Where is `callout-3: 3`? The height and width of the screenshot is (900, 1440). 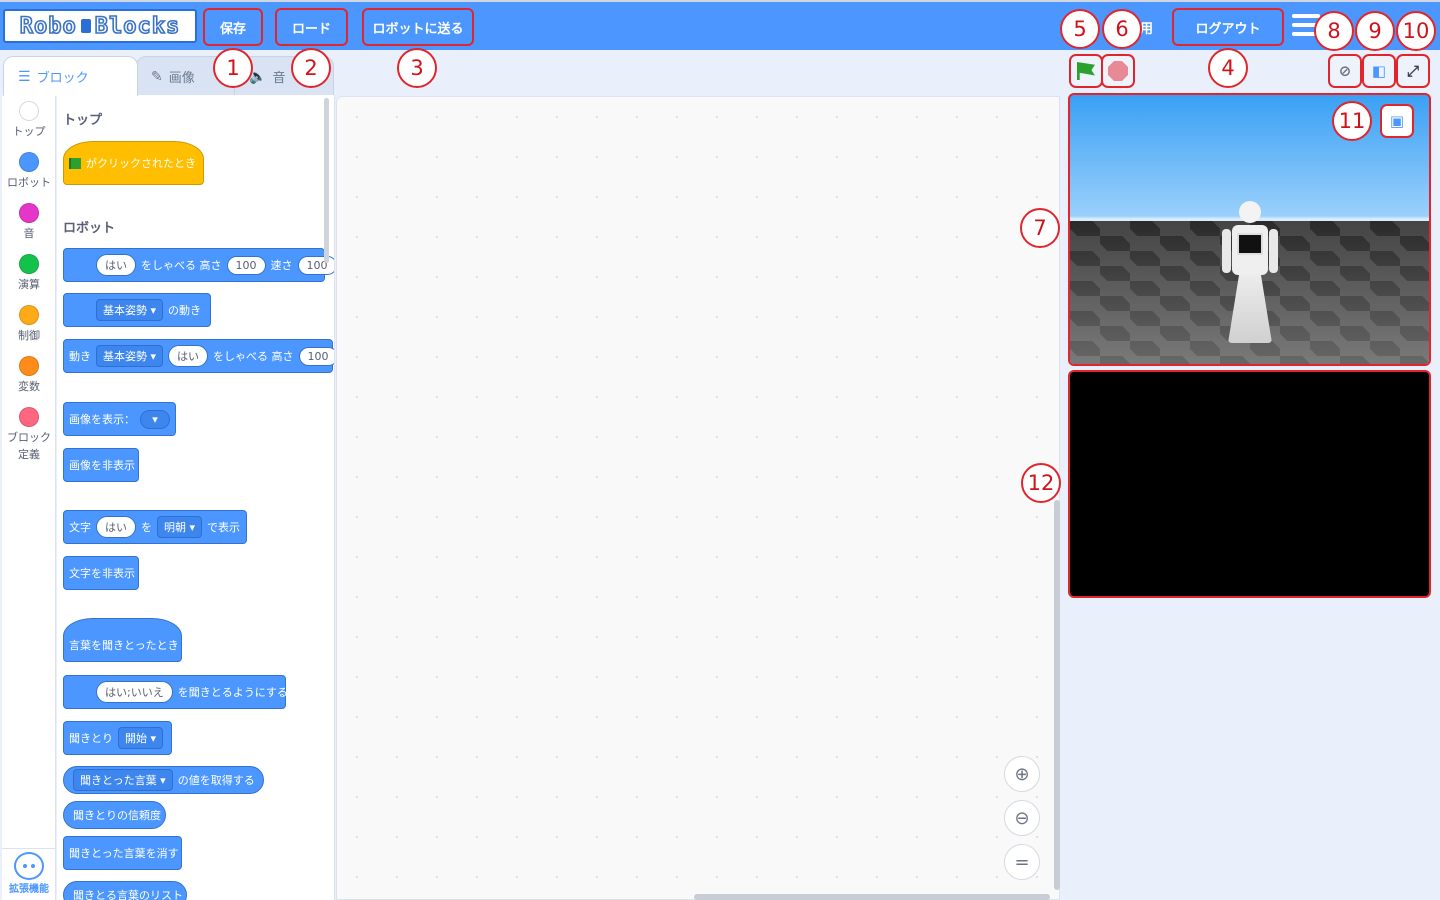 callout-3: 3 is located at coordinates (417, 68).